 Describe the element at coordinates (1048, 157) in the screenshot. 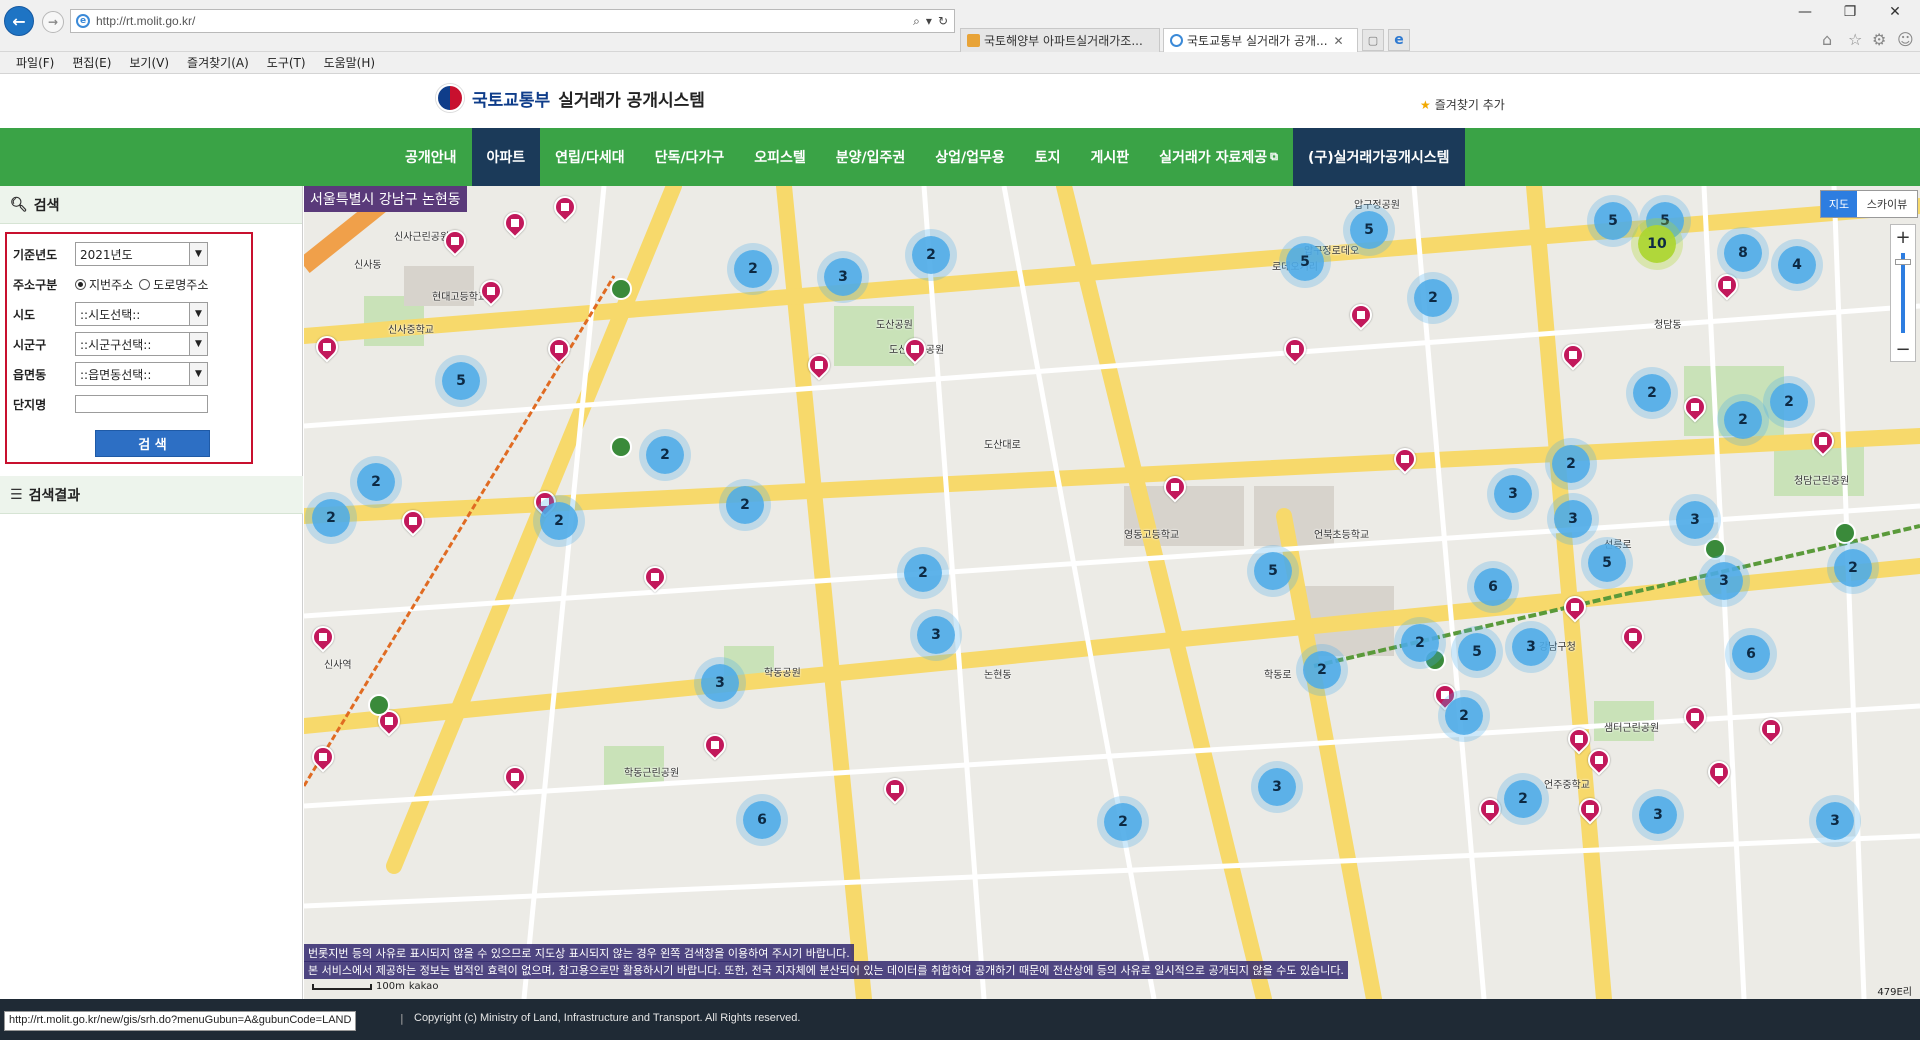

I see `nav-land: 토지` at that location.